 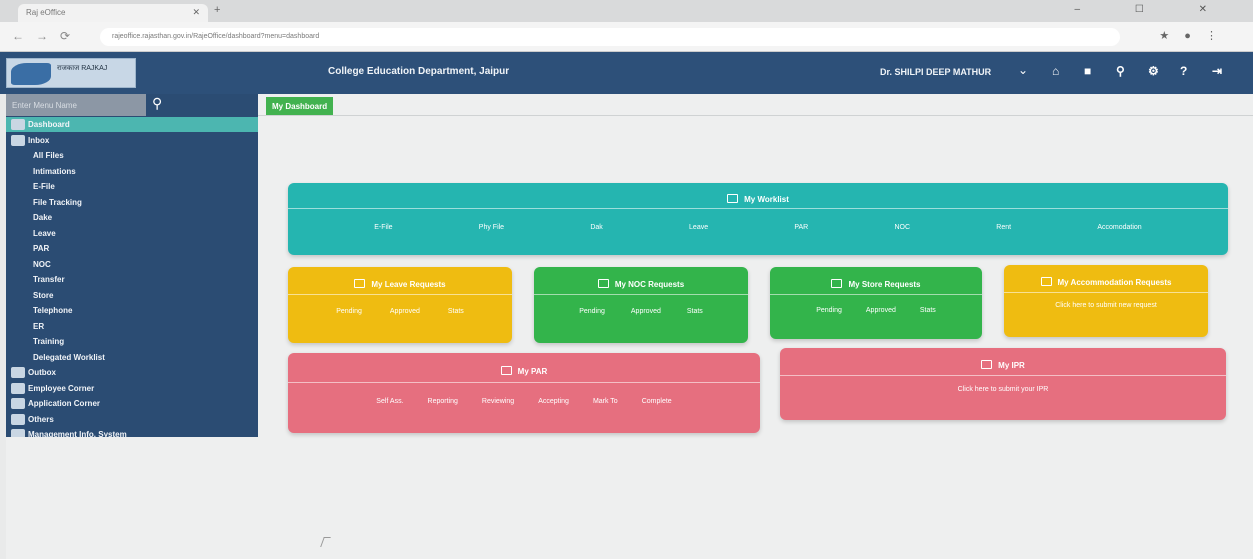 What do you see at coordinates (498, 401) in the screenshot?
I see `par-reviewing-link: Reviewing` at bounding box center [498, 401].